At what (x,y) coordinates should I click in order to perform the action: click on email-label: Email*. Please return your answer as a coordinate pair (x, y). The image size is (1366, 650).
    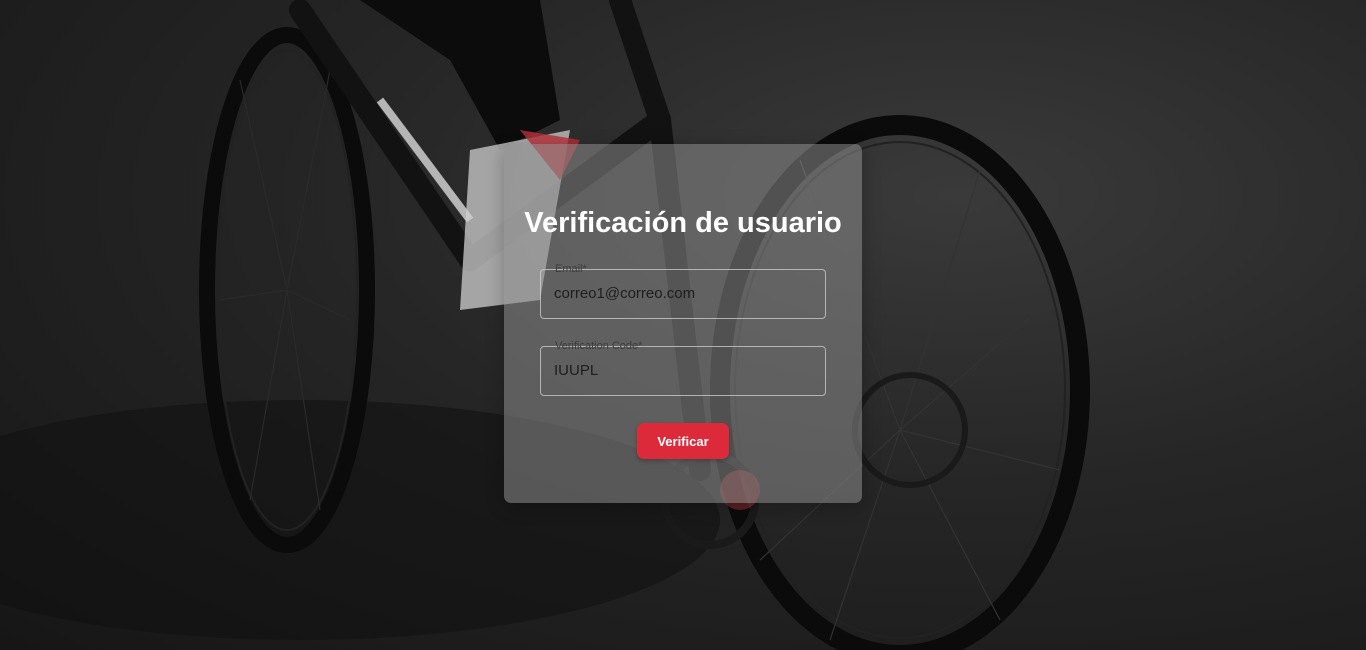
    Looking at the image, I should click on (571, 269).